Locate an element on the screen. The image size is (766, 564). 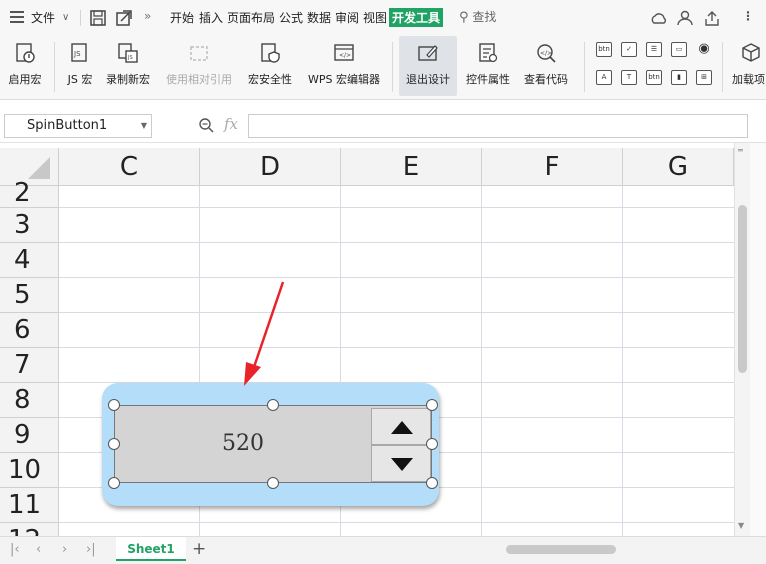
first-sheet-icon: |‹ is located at coordinates (15, 549).